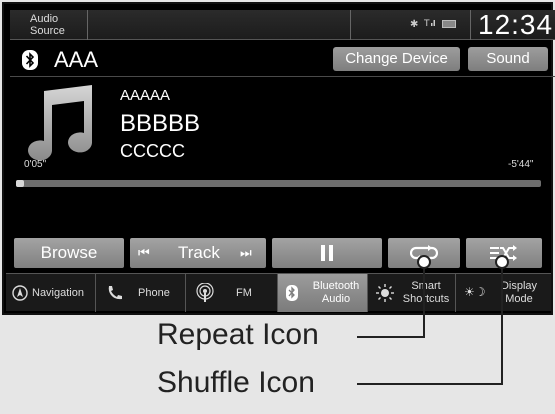  What do you see at coordinates (20, 293) in the screenshot?
I see `navigation-icon` at bounding box center [20, 293].